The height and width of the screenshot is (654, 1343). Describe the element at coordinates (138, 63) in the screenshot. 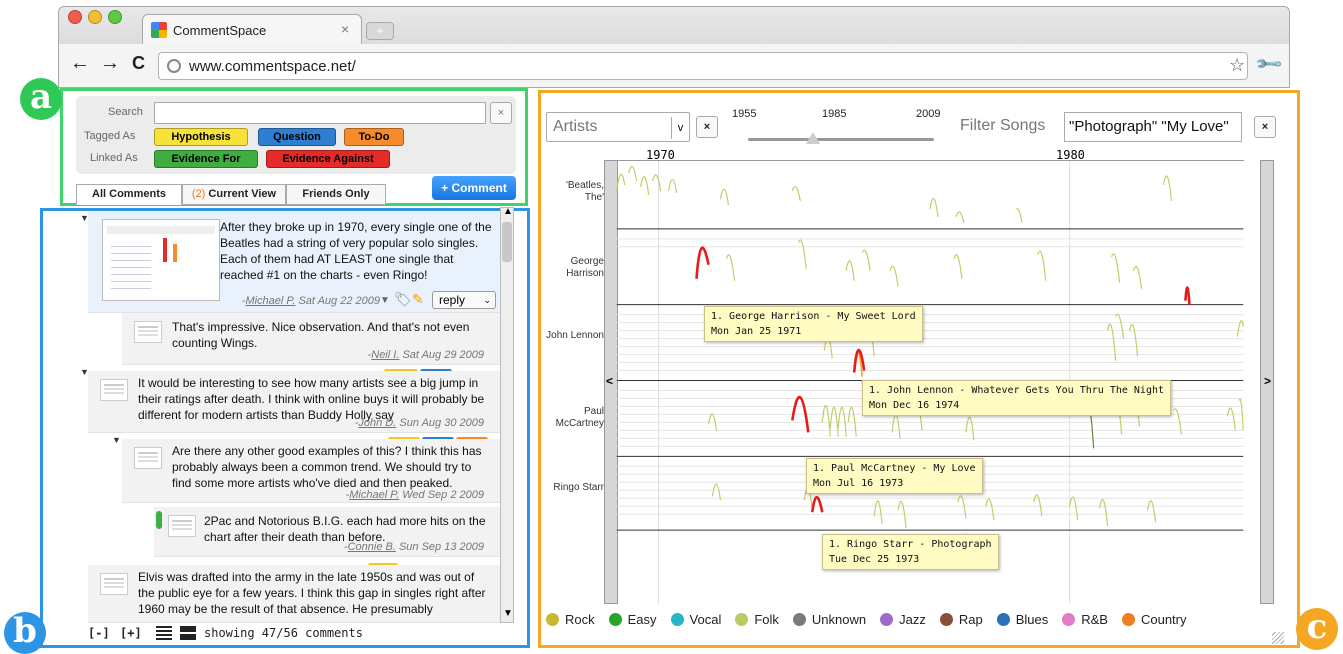

I see `reload-icon: C` at that location.